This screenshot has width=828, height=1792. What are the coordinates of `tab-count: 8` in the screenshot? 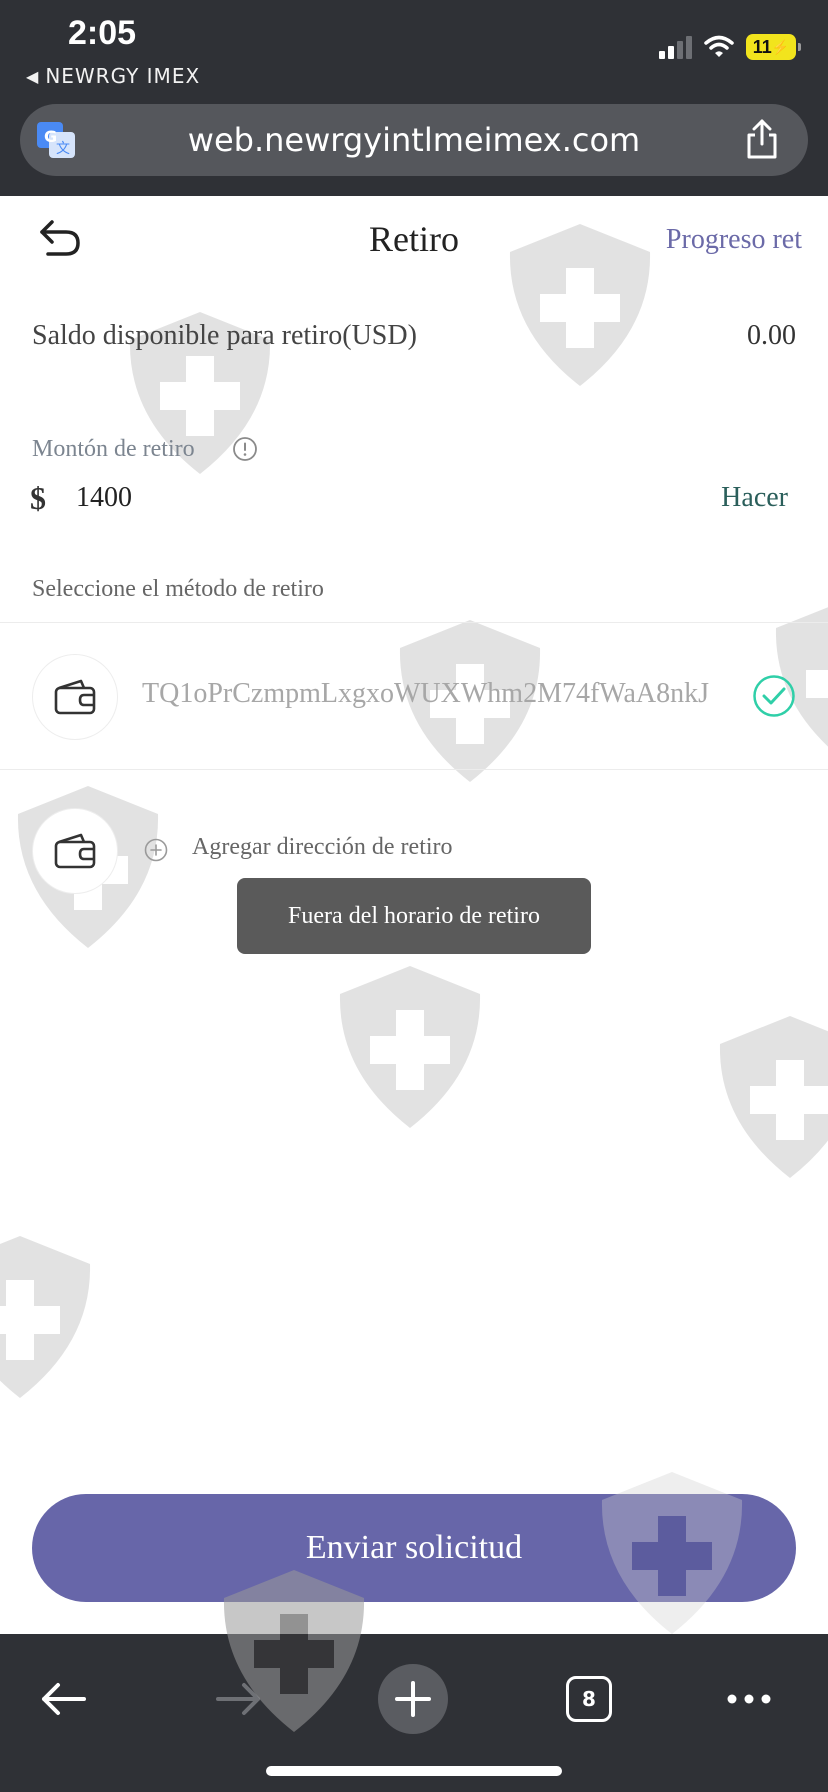 It's located at (589, 1699).